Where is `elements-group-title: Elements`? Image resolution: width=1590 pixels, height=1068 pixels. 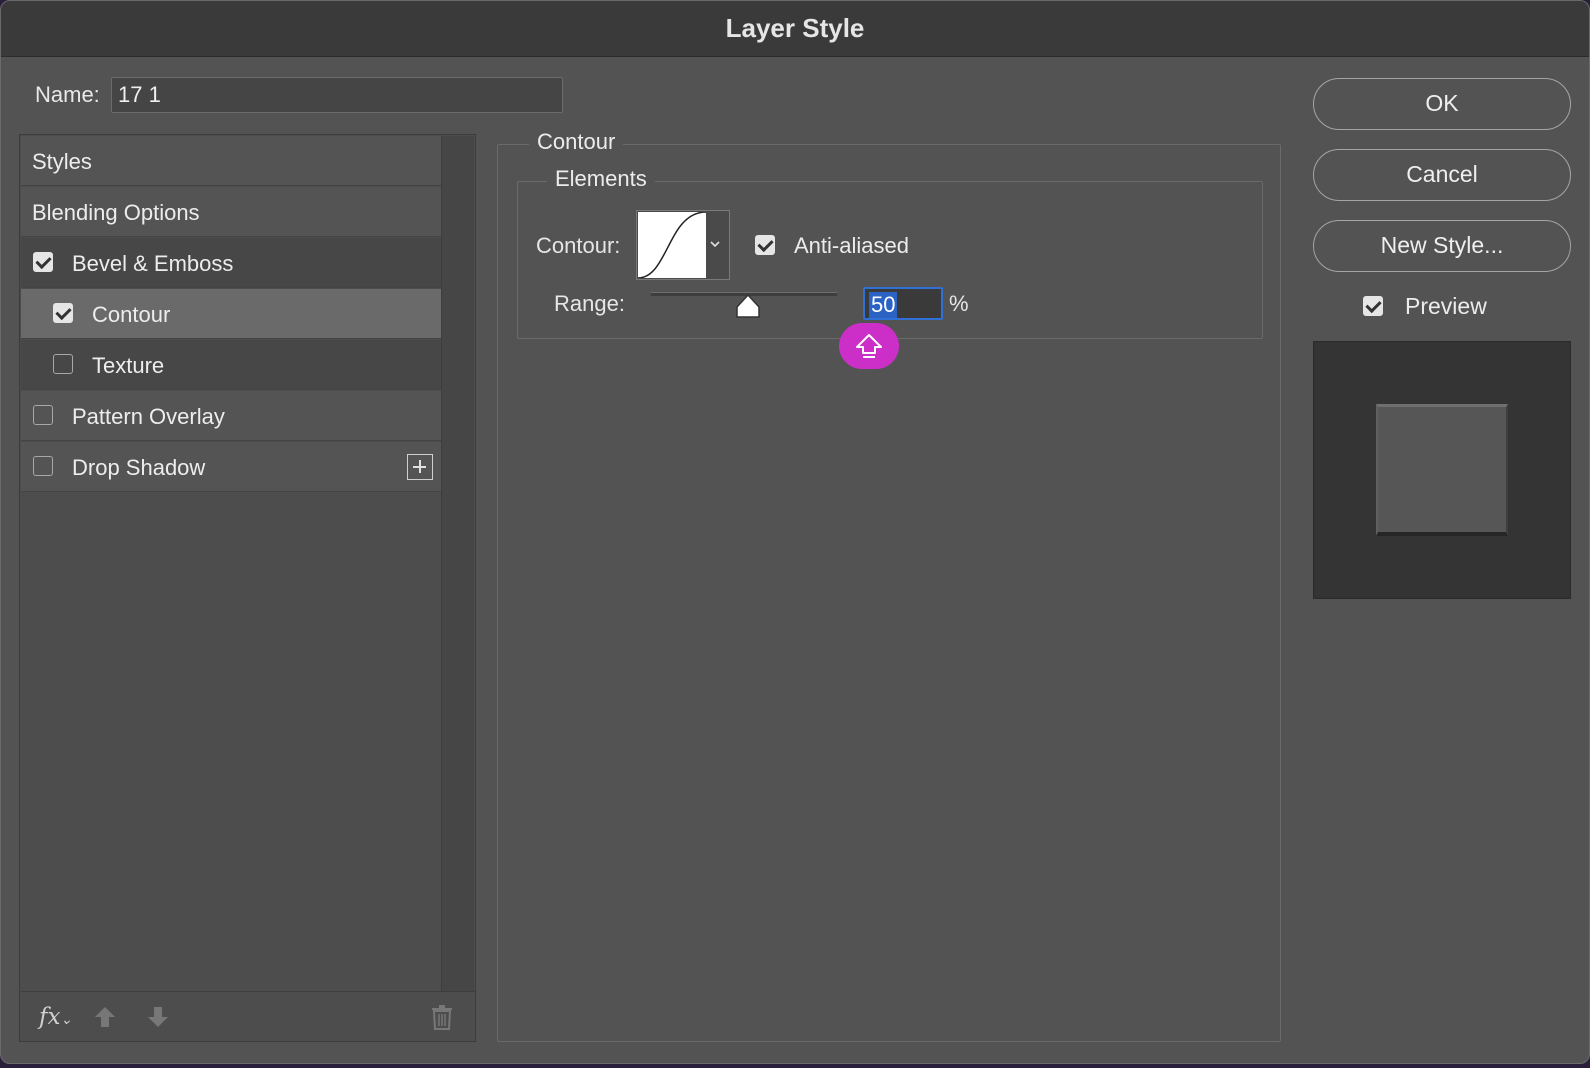 elements-group-title: Elements is located at coordinates (601, 179).